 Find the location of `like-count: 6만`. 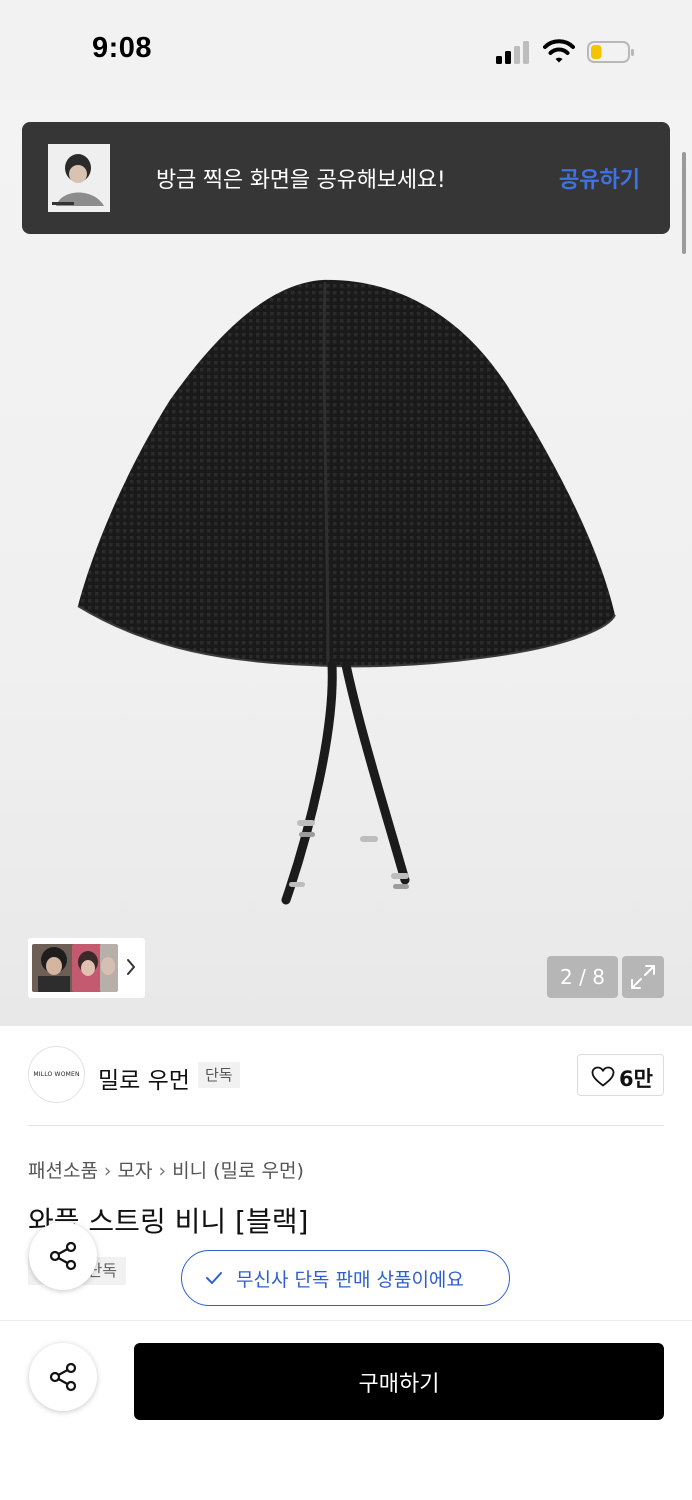

like-count: 6만 is located at coordinates (636, 1079).